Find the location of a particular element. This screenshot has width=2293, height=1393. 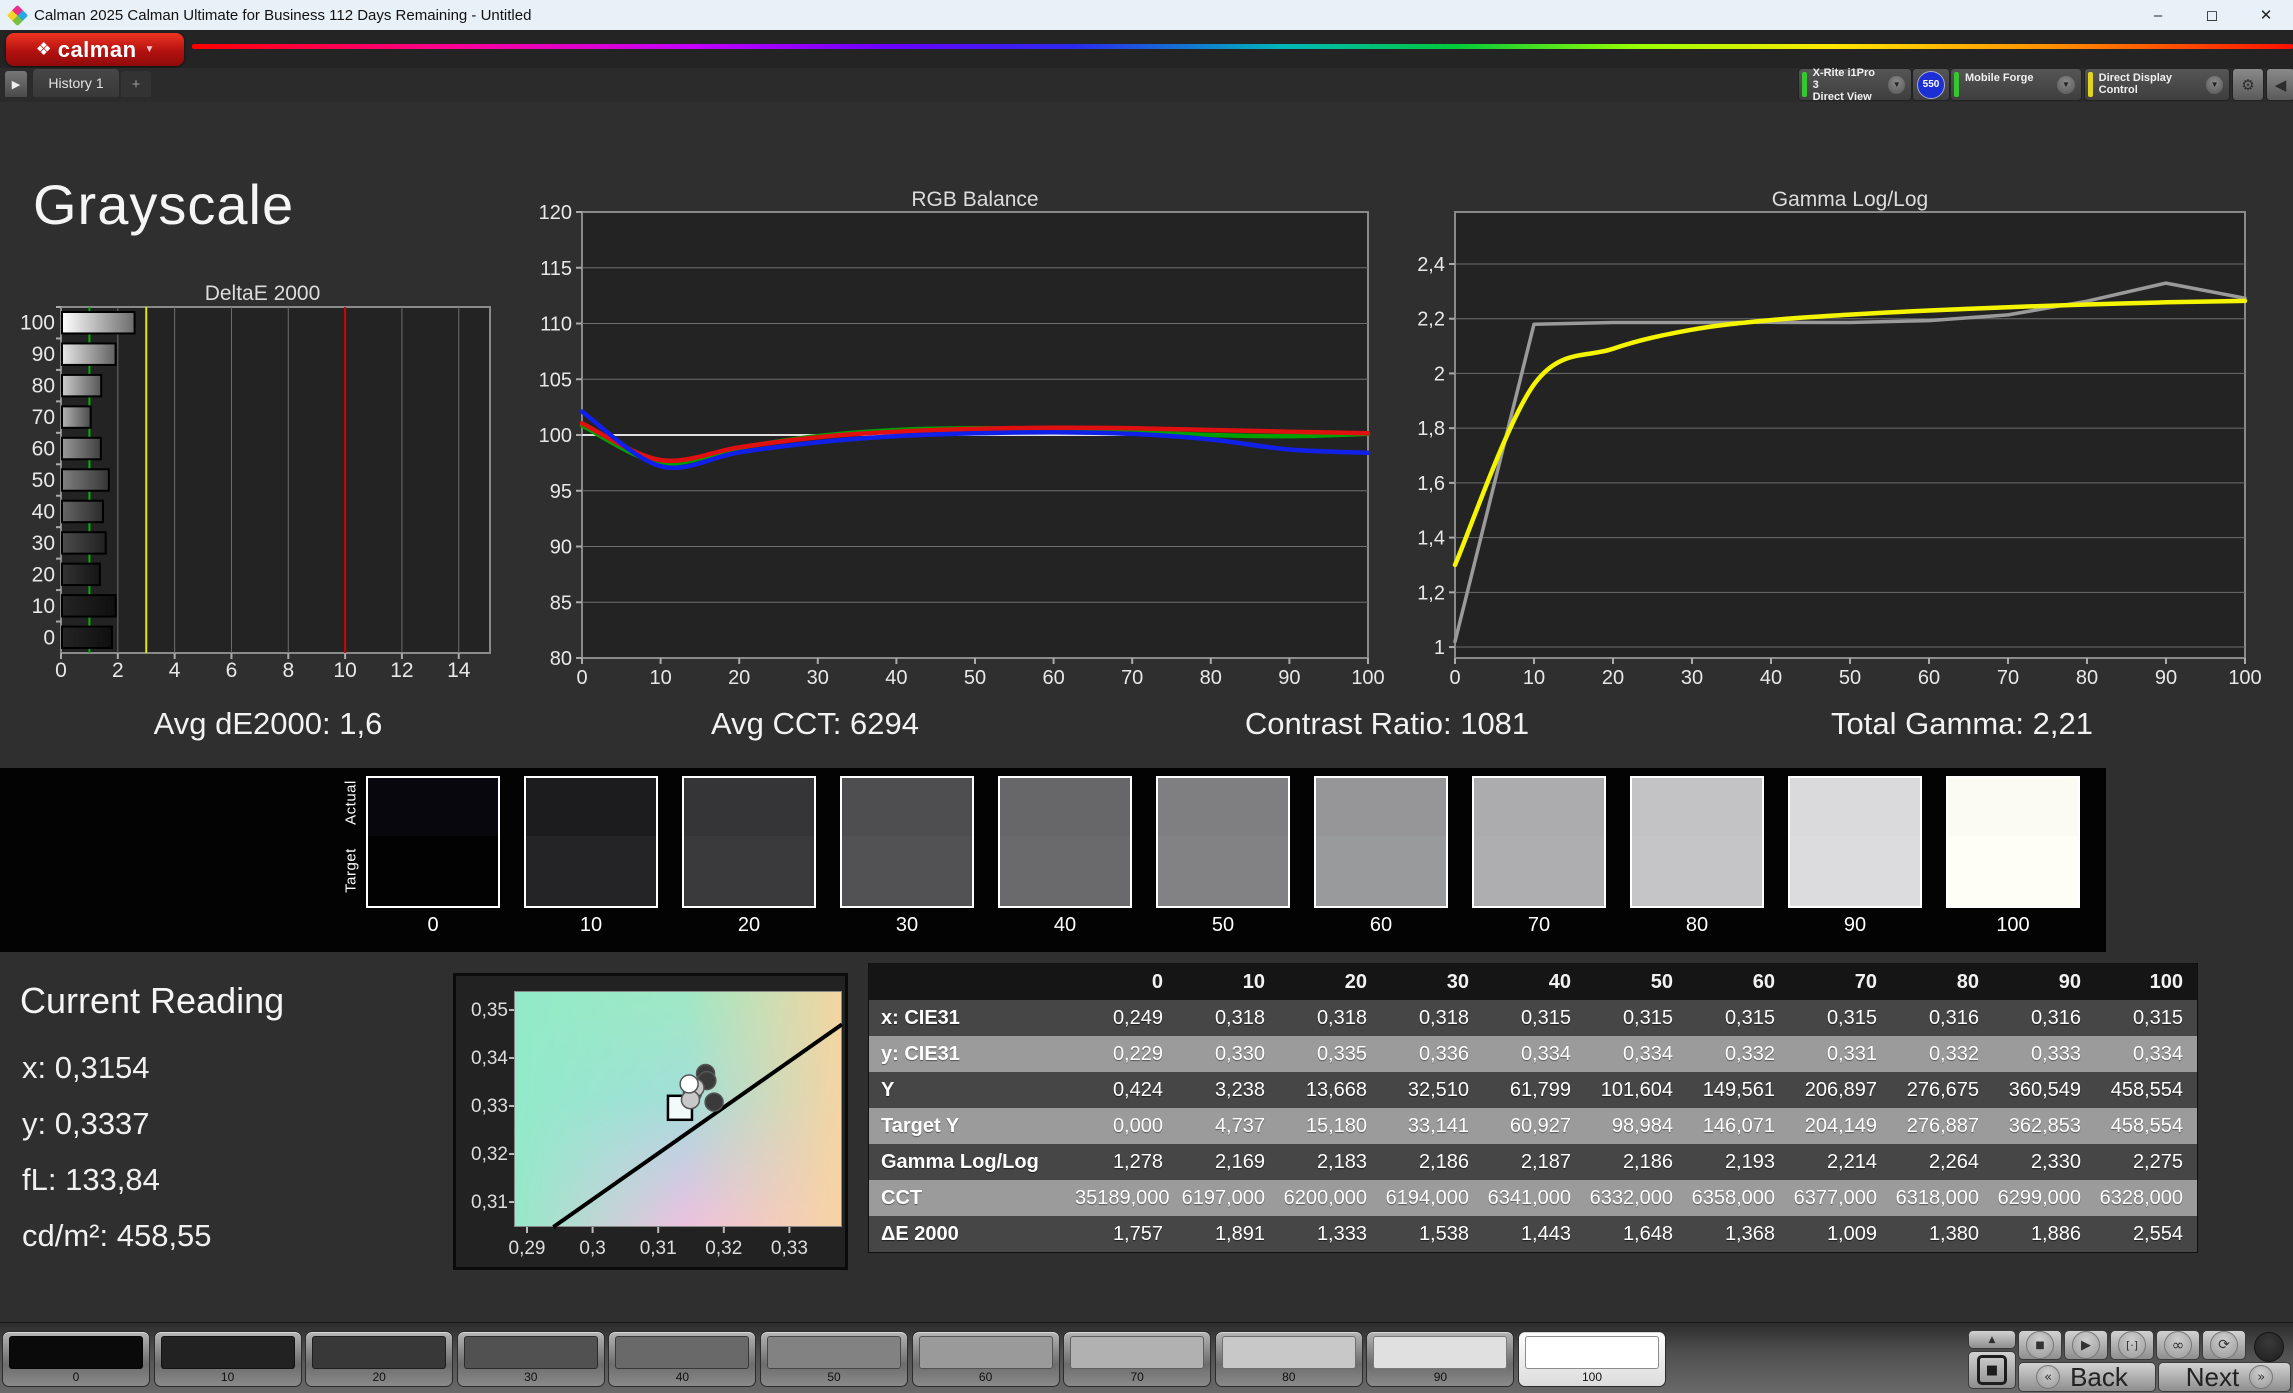

pattern-source-dropdown: Mobile Forge ▼ is located at coordinates (2016, 84).